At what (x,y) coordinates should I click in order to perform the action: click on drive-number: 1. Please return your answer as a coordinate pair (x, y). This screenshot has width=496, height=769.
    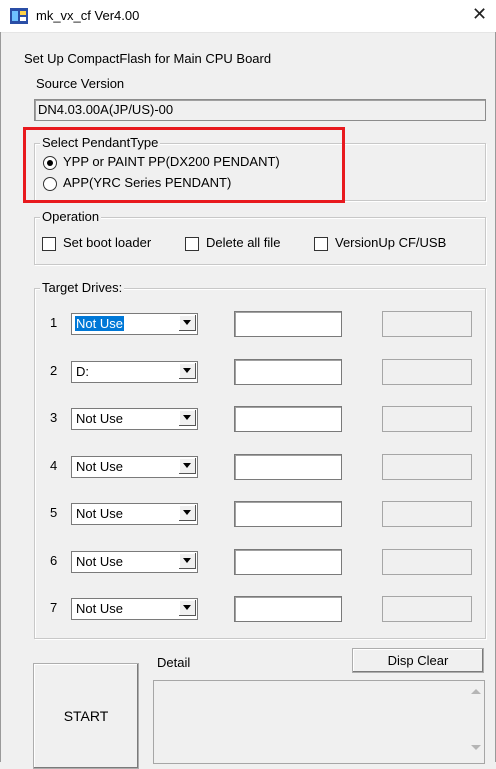
    Looking at the image, I should click on (54, 322).